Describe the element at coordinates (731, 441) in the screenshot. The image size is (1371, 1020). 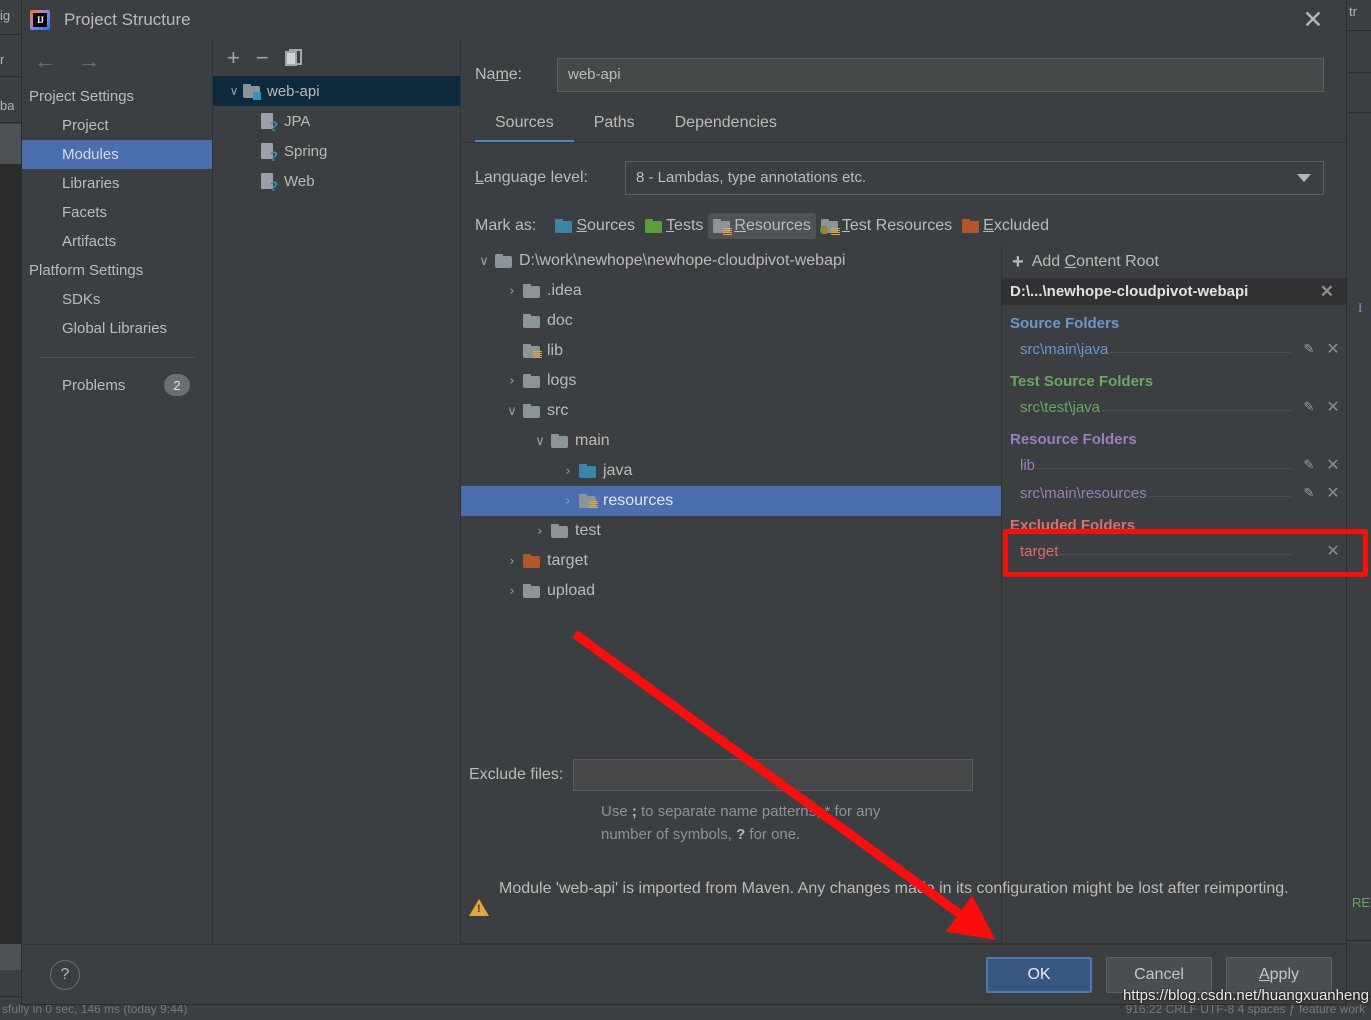
I see `tree-row-main: ∨ main` at that location.